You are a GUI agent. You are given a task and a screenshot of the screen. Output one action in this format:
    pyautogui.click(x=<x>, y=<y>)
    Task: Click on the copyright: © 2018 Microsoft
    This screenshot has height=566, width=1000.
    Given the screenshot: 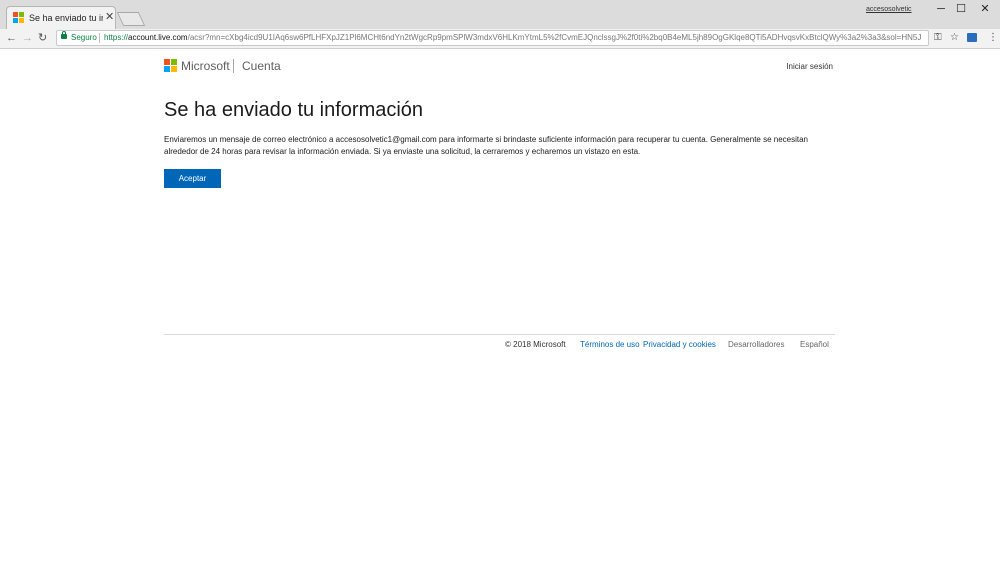 What is the action you would take?
    pyautogui.click(x=535, y=344)
    